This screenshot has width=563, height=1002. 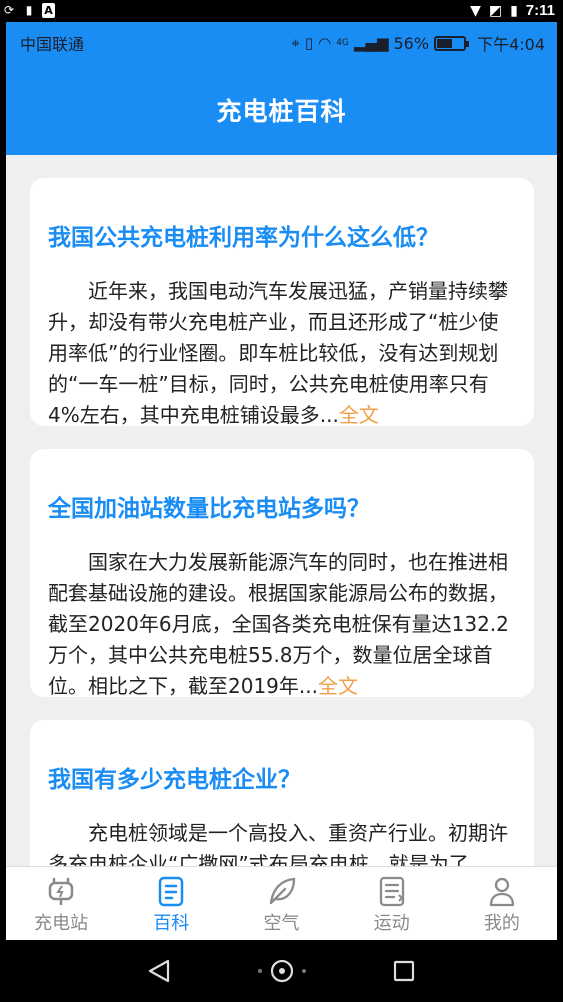 I want to click on system-navigation-bar, so click(x=281, y=971).